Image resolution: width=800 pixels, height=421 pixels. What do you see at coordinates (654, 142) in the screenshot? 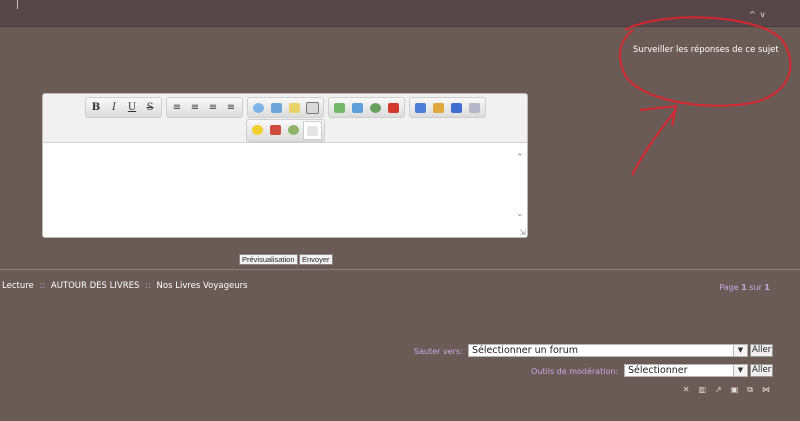
I see `annotation-arrow` at bounding box center [654, 142].